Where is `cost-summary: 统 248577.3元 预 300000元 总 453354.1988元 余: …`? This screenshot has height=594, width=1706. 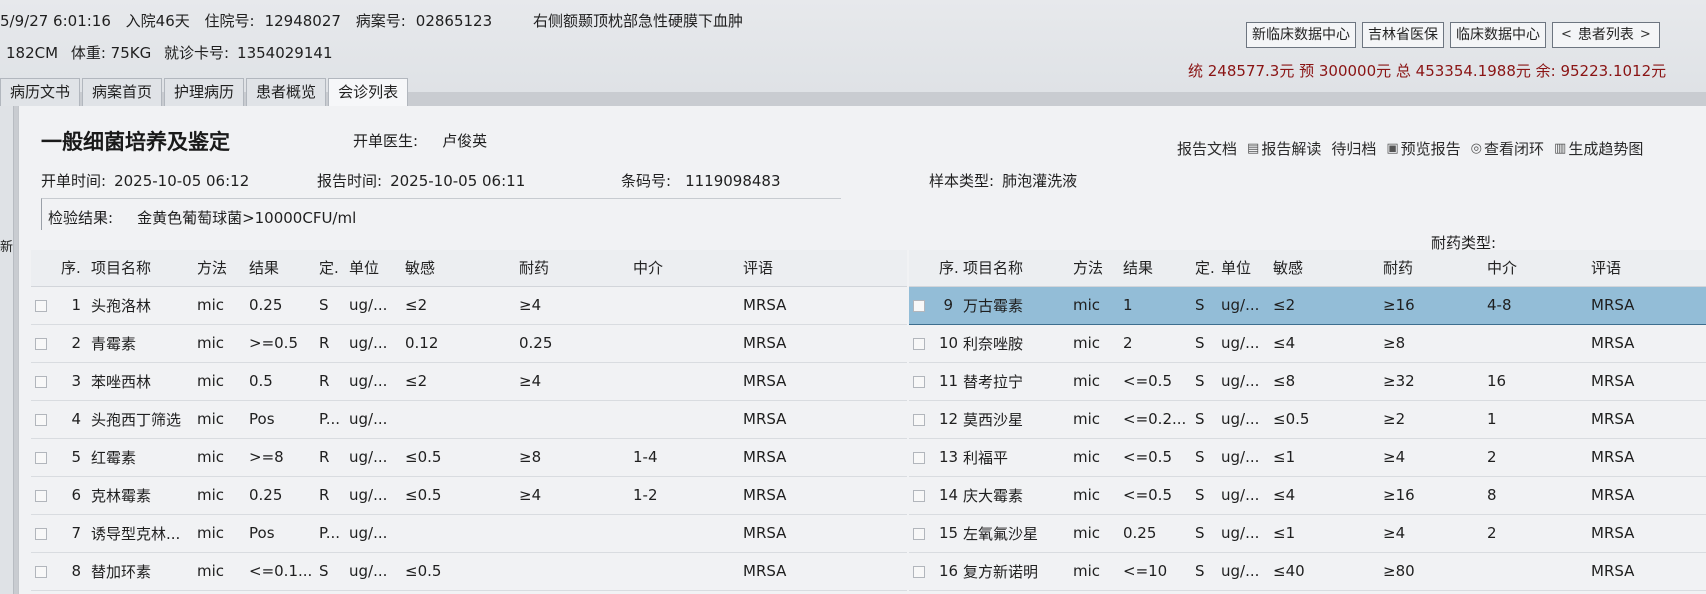
cost-summary: 统 248577.3元 预 300000元 总 453354.1988元 余: … is located at coordinates (1427, 71).